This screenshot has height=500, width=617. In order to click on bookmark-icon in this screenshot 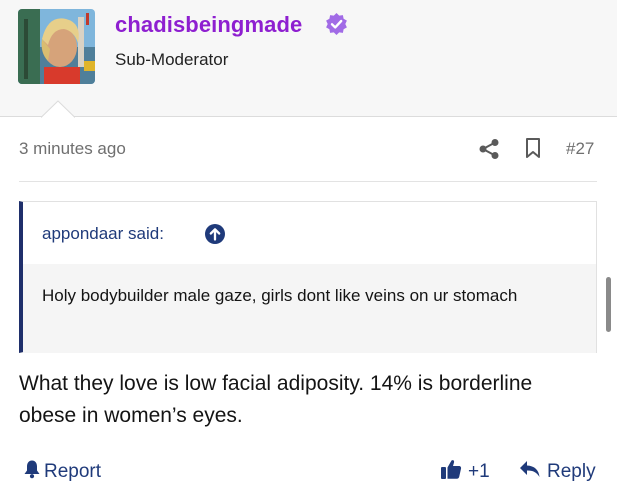, I will do `click(533, 148)`.